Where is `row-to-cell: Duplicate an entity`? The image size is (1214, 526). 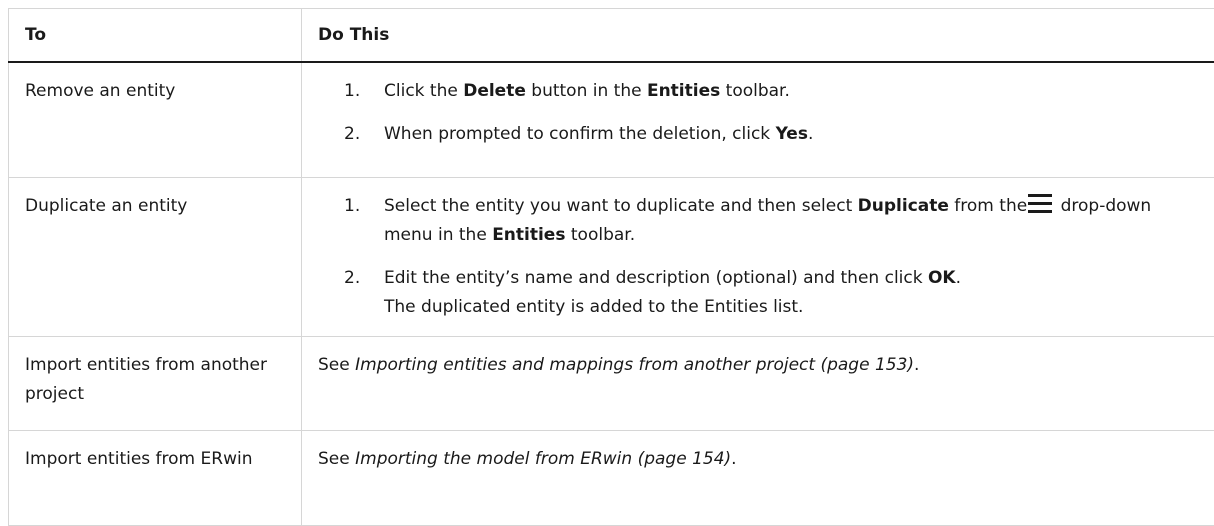 row-to-cell: Duplicate an entity is located at coordinates (155, 257).